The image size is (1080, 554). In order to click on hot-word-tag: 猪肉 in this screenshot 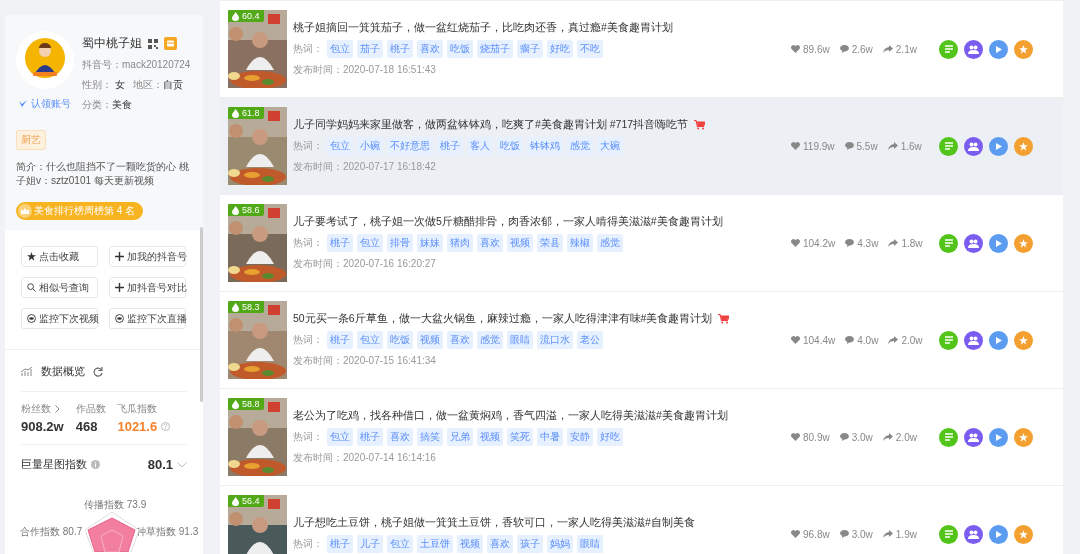, I will do `click(460, 243)`.